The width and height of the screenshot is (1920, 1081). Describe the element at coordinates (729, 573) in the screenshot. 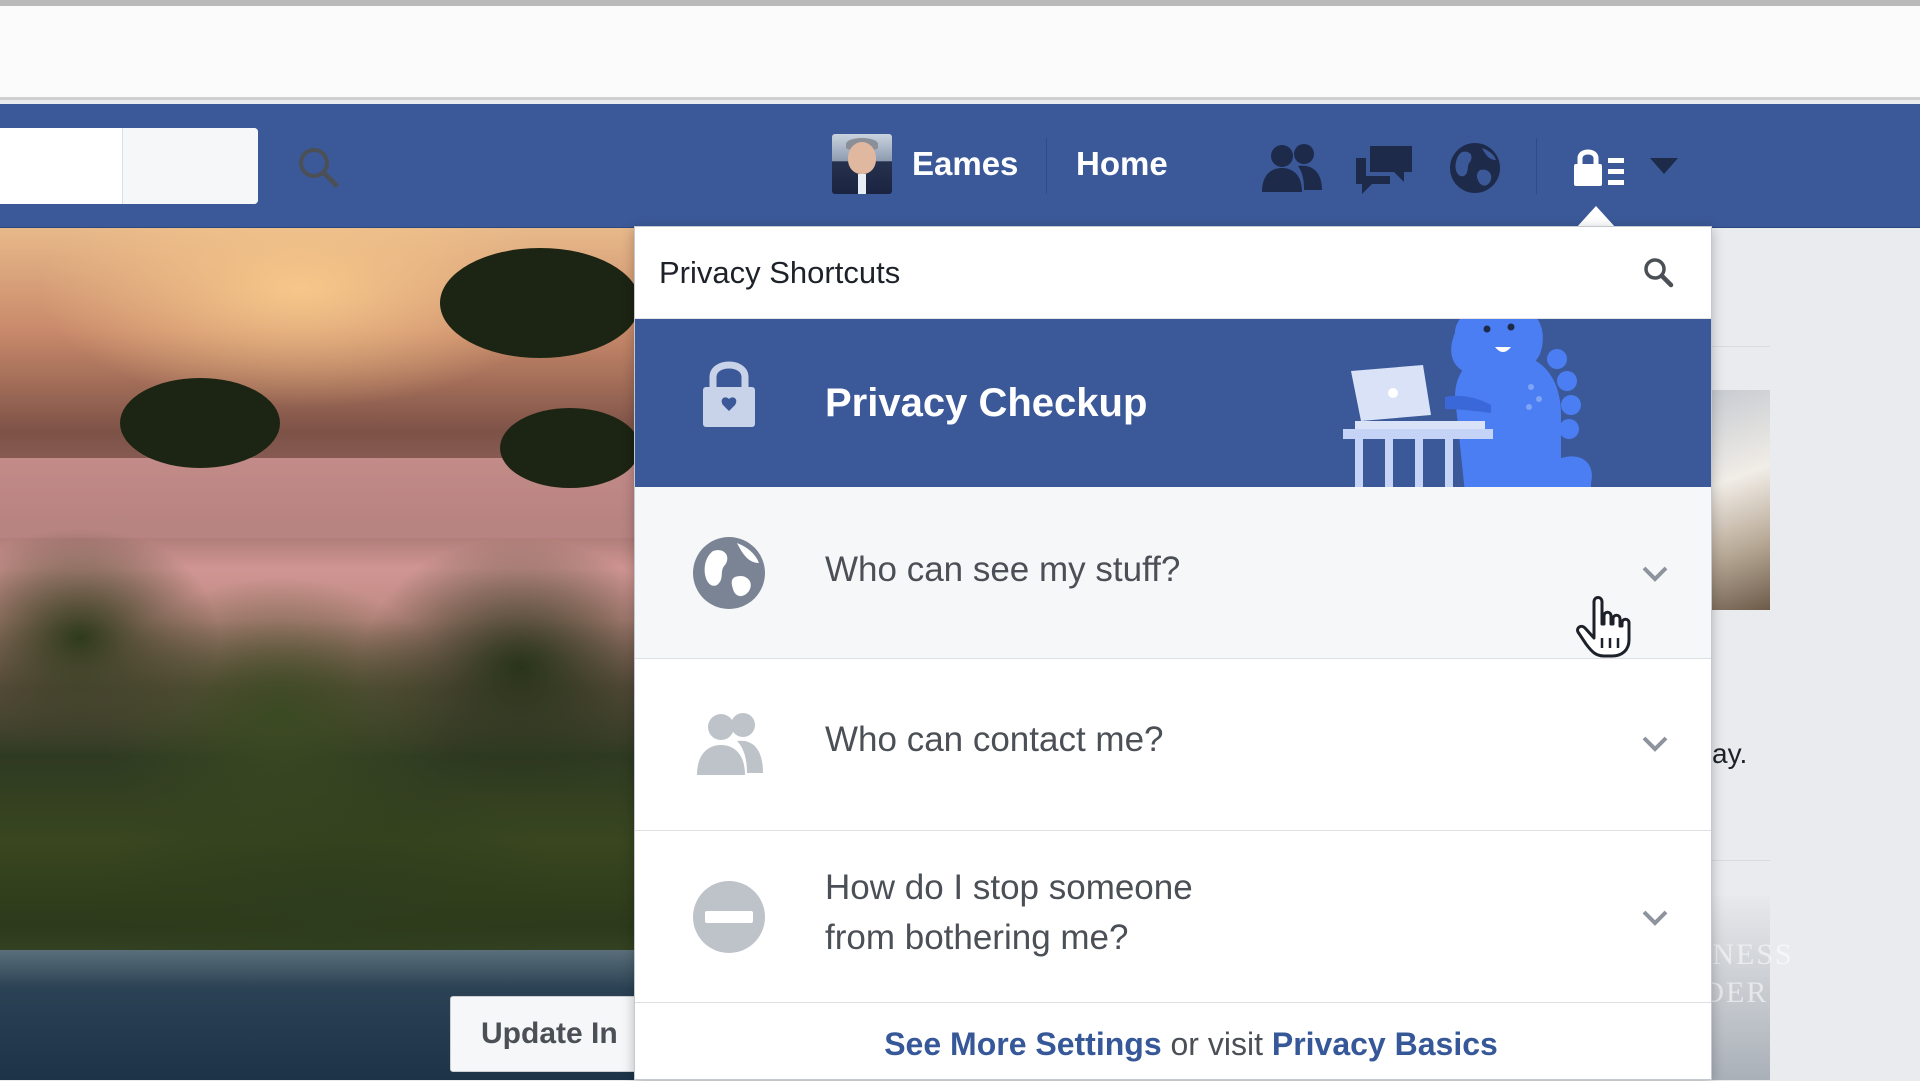

I see `globe-icon` at that location.